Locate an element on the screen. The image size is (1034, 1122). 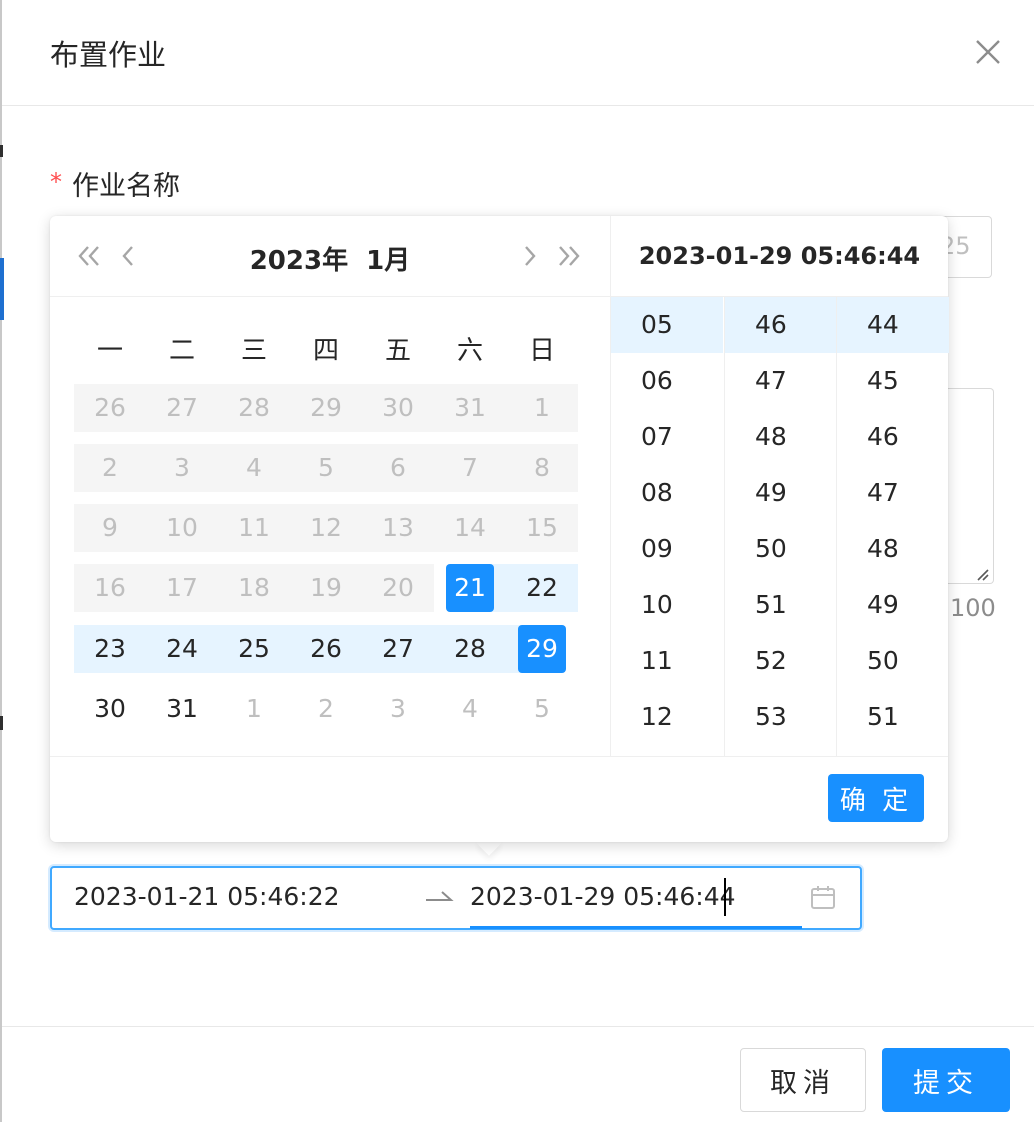
calendar-day: 9 is located at coordinates (110, 528).